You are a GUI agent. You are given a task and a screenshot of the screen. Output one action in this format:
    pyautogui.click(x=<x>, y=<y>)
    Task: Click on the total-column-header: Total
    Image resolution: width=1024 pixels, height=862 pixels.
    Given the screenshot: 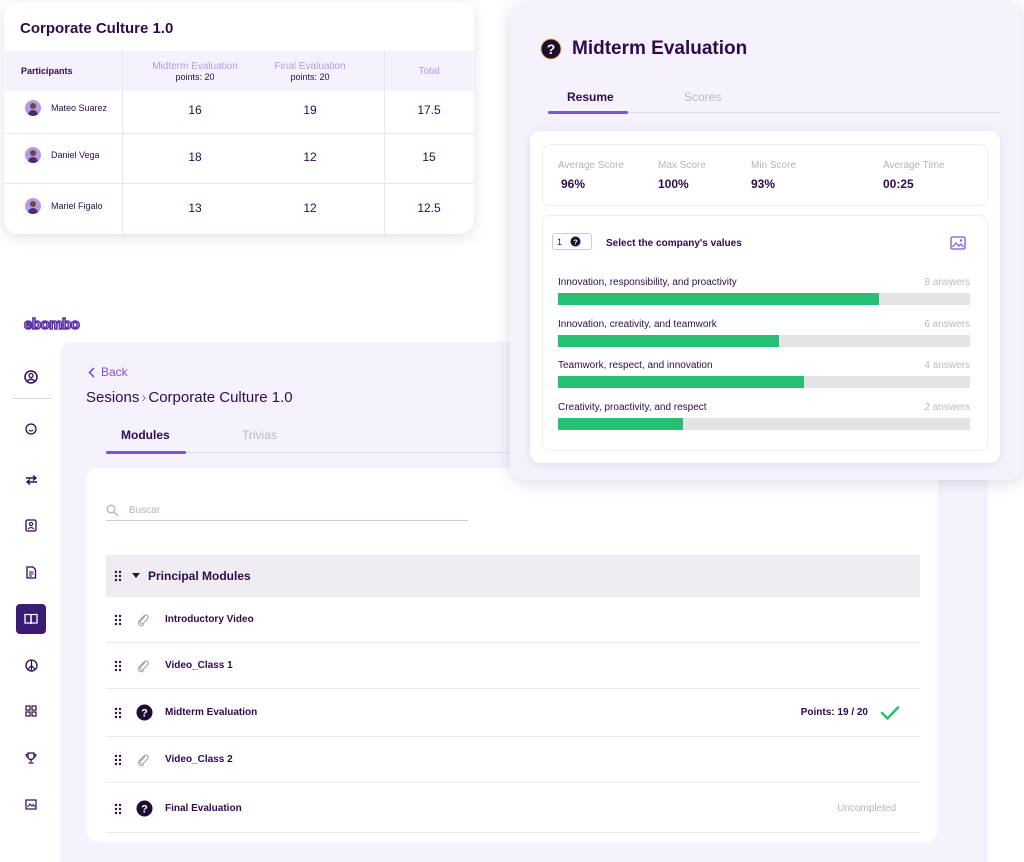 What is the action you would take?
    pyautogui.click(x=429, y=71)
    